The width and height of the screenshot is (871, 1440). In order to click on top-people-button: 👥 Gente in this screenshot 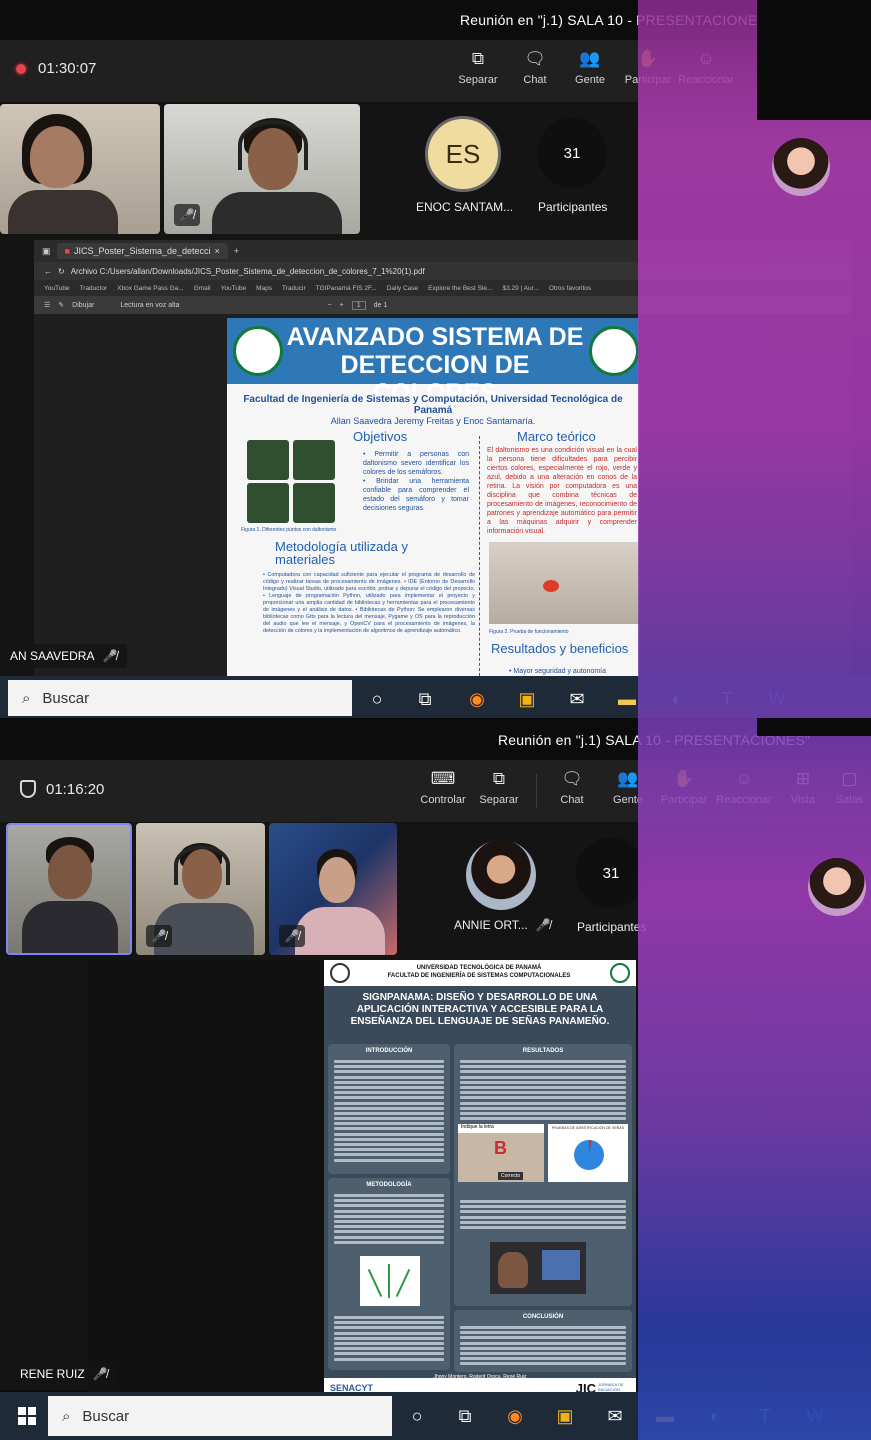, I will do `click(590, 73)`.